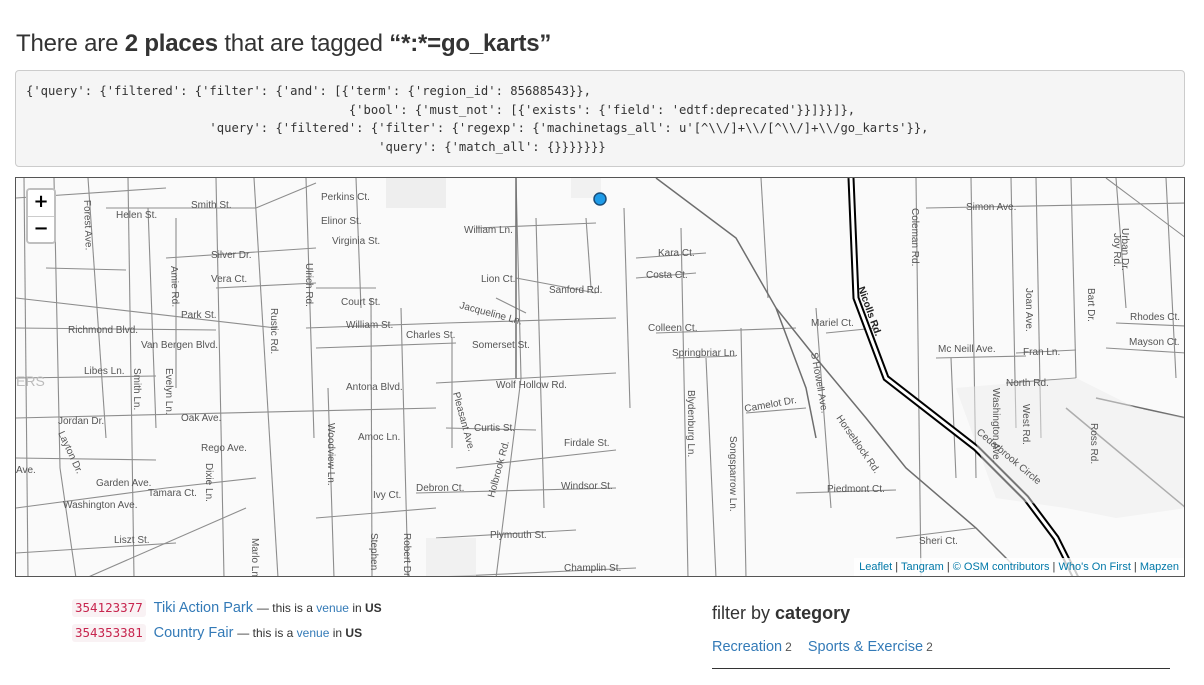  What do you see at coordinates (705, 353) in the screenshot?
I see `street-label: Springbriar Ln.` at bounding box center [705, 353].